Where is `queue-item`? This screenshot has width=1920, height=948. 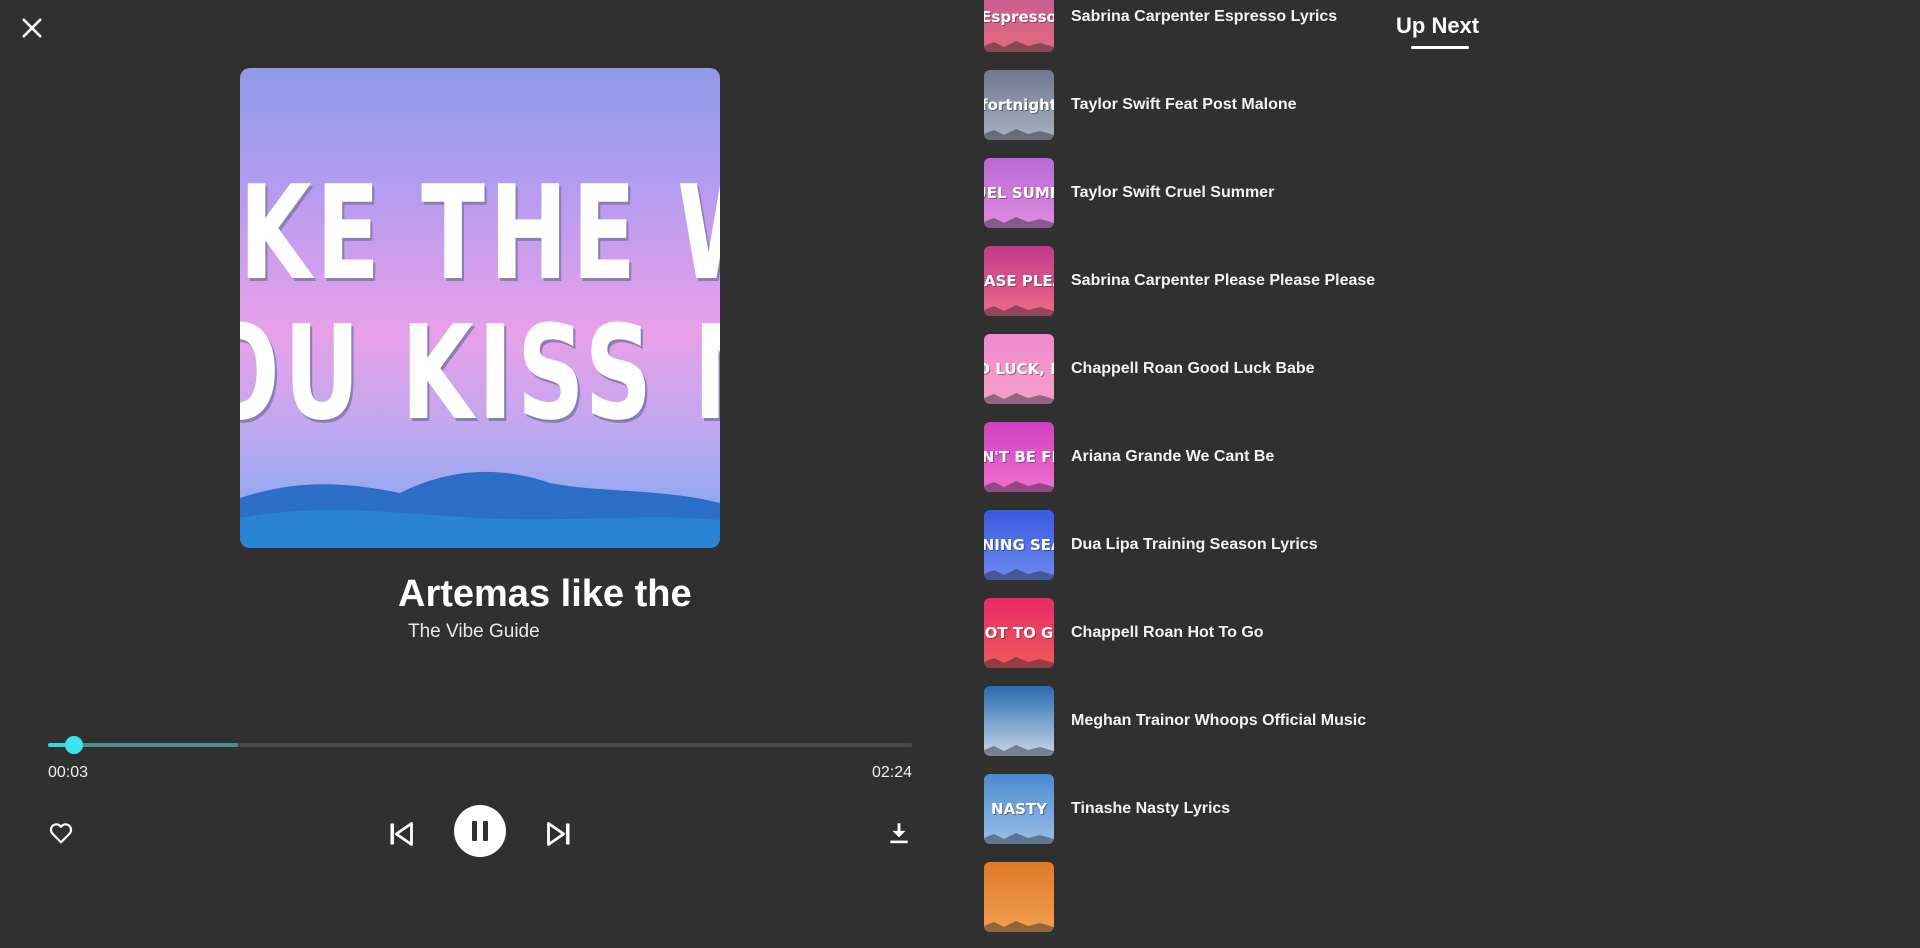 queue-item is located at coordinates (1334, 897).